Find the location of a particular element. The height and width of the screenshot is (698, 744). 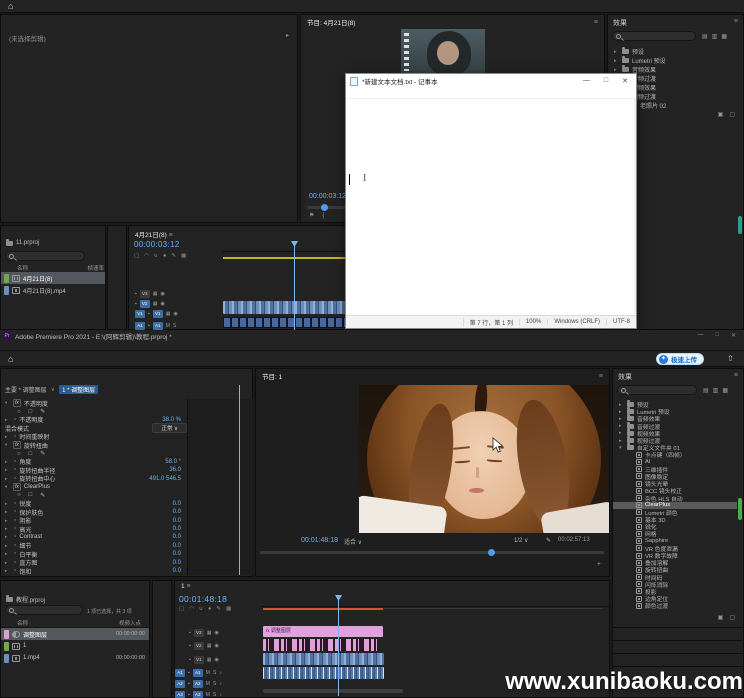

track-header: ▪ V1 ▦ ◉ is located at coordinates (218, 660).